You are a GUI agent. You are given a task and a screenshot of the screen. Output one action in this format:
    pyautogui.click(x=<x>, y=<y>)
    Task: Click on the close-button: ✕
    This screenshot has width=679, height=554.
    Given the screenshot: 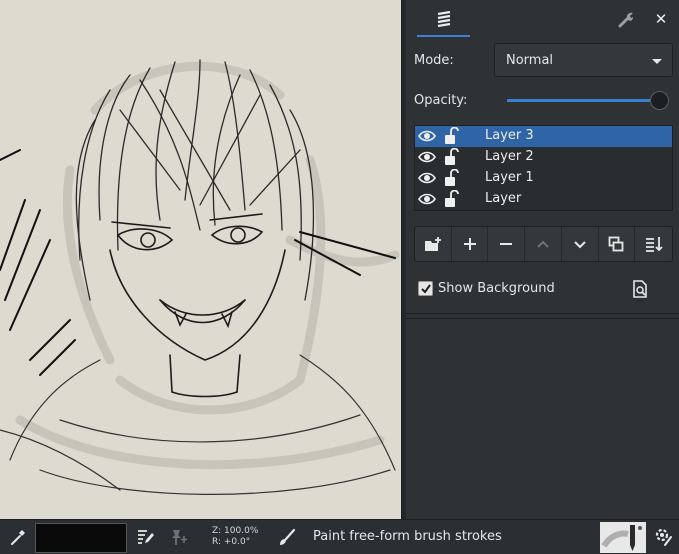 What is the action you would take?
    pyautogui.click(x=661, y=19)
    